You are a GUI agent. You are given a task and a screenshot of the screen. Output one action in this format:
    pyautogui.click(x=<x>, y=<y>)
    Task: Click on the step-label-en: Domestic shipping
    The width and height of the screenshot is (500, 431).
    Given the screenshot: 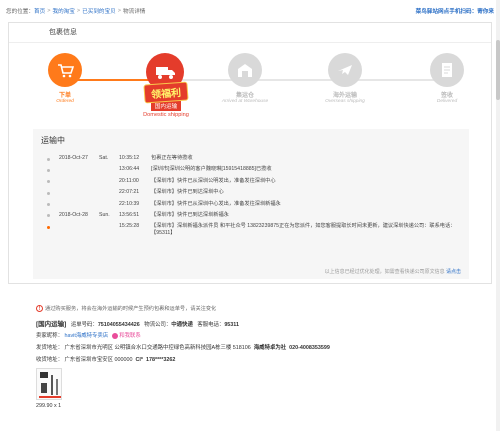 What is the action you would take?
    pyautogui.click(x=166, y=115)
    